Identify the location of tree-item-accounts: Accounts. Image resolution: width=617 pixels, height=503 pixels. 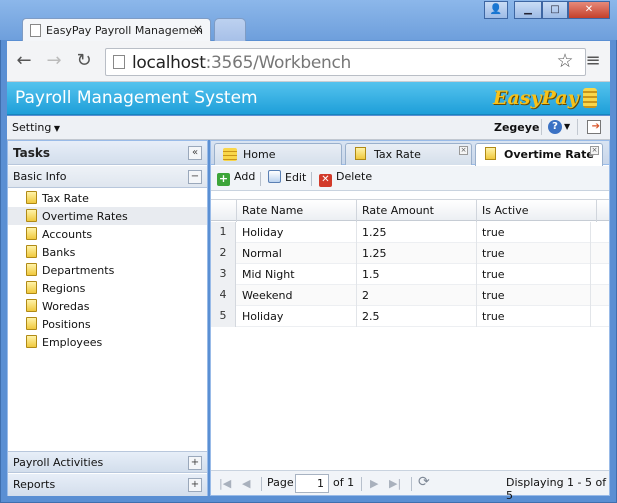
(107, 234).